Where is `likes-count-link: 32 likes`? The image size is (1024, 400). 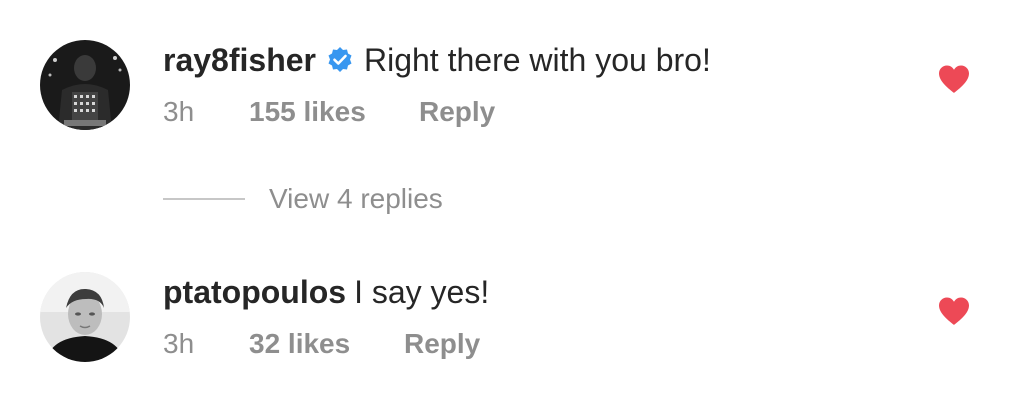 likes-count-link: 32 likes is located at coordinates (326, 344).